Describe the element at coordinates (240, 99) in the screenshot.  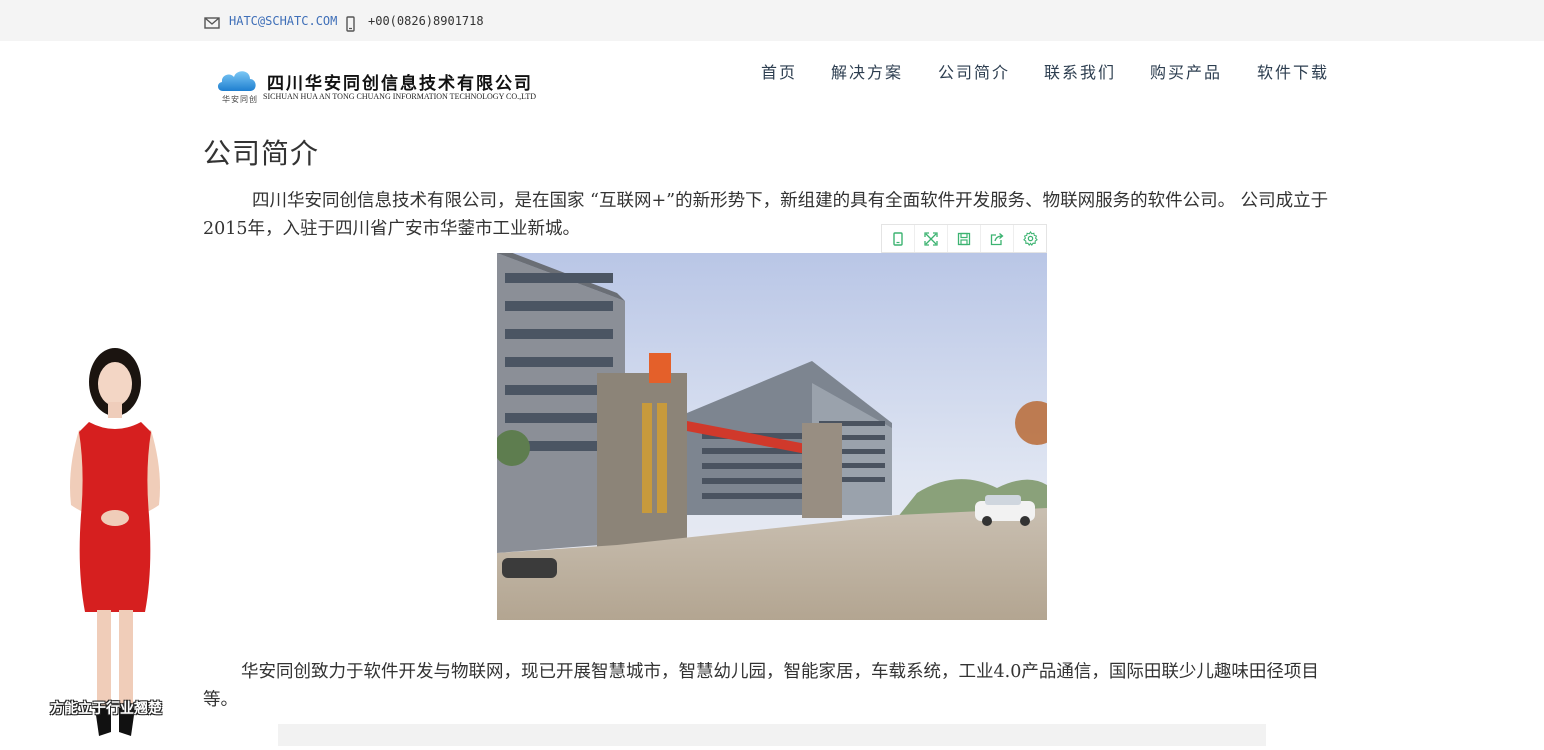
I see `logo-badge-text: 华安同创` at that location.